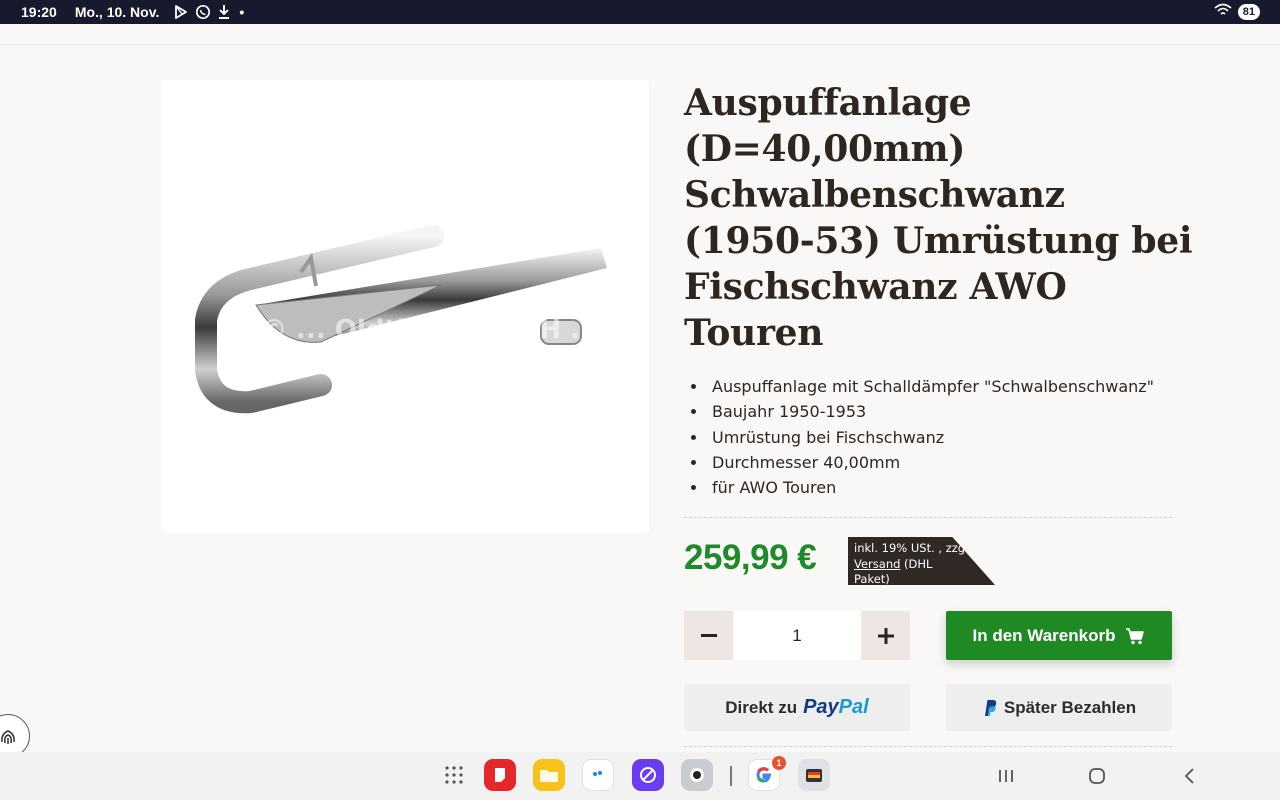 Image resolution: width=1280 pixels, height=800 pixels. Describe the element at coordinates (640, 12) in the screenshot. I see `status-bar: 19:20 Mo., 10. Nov. • 81` at that location.